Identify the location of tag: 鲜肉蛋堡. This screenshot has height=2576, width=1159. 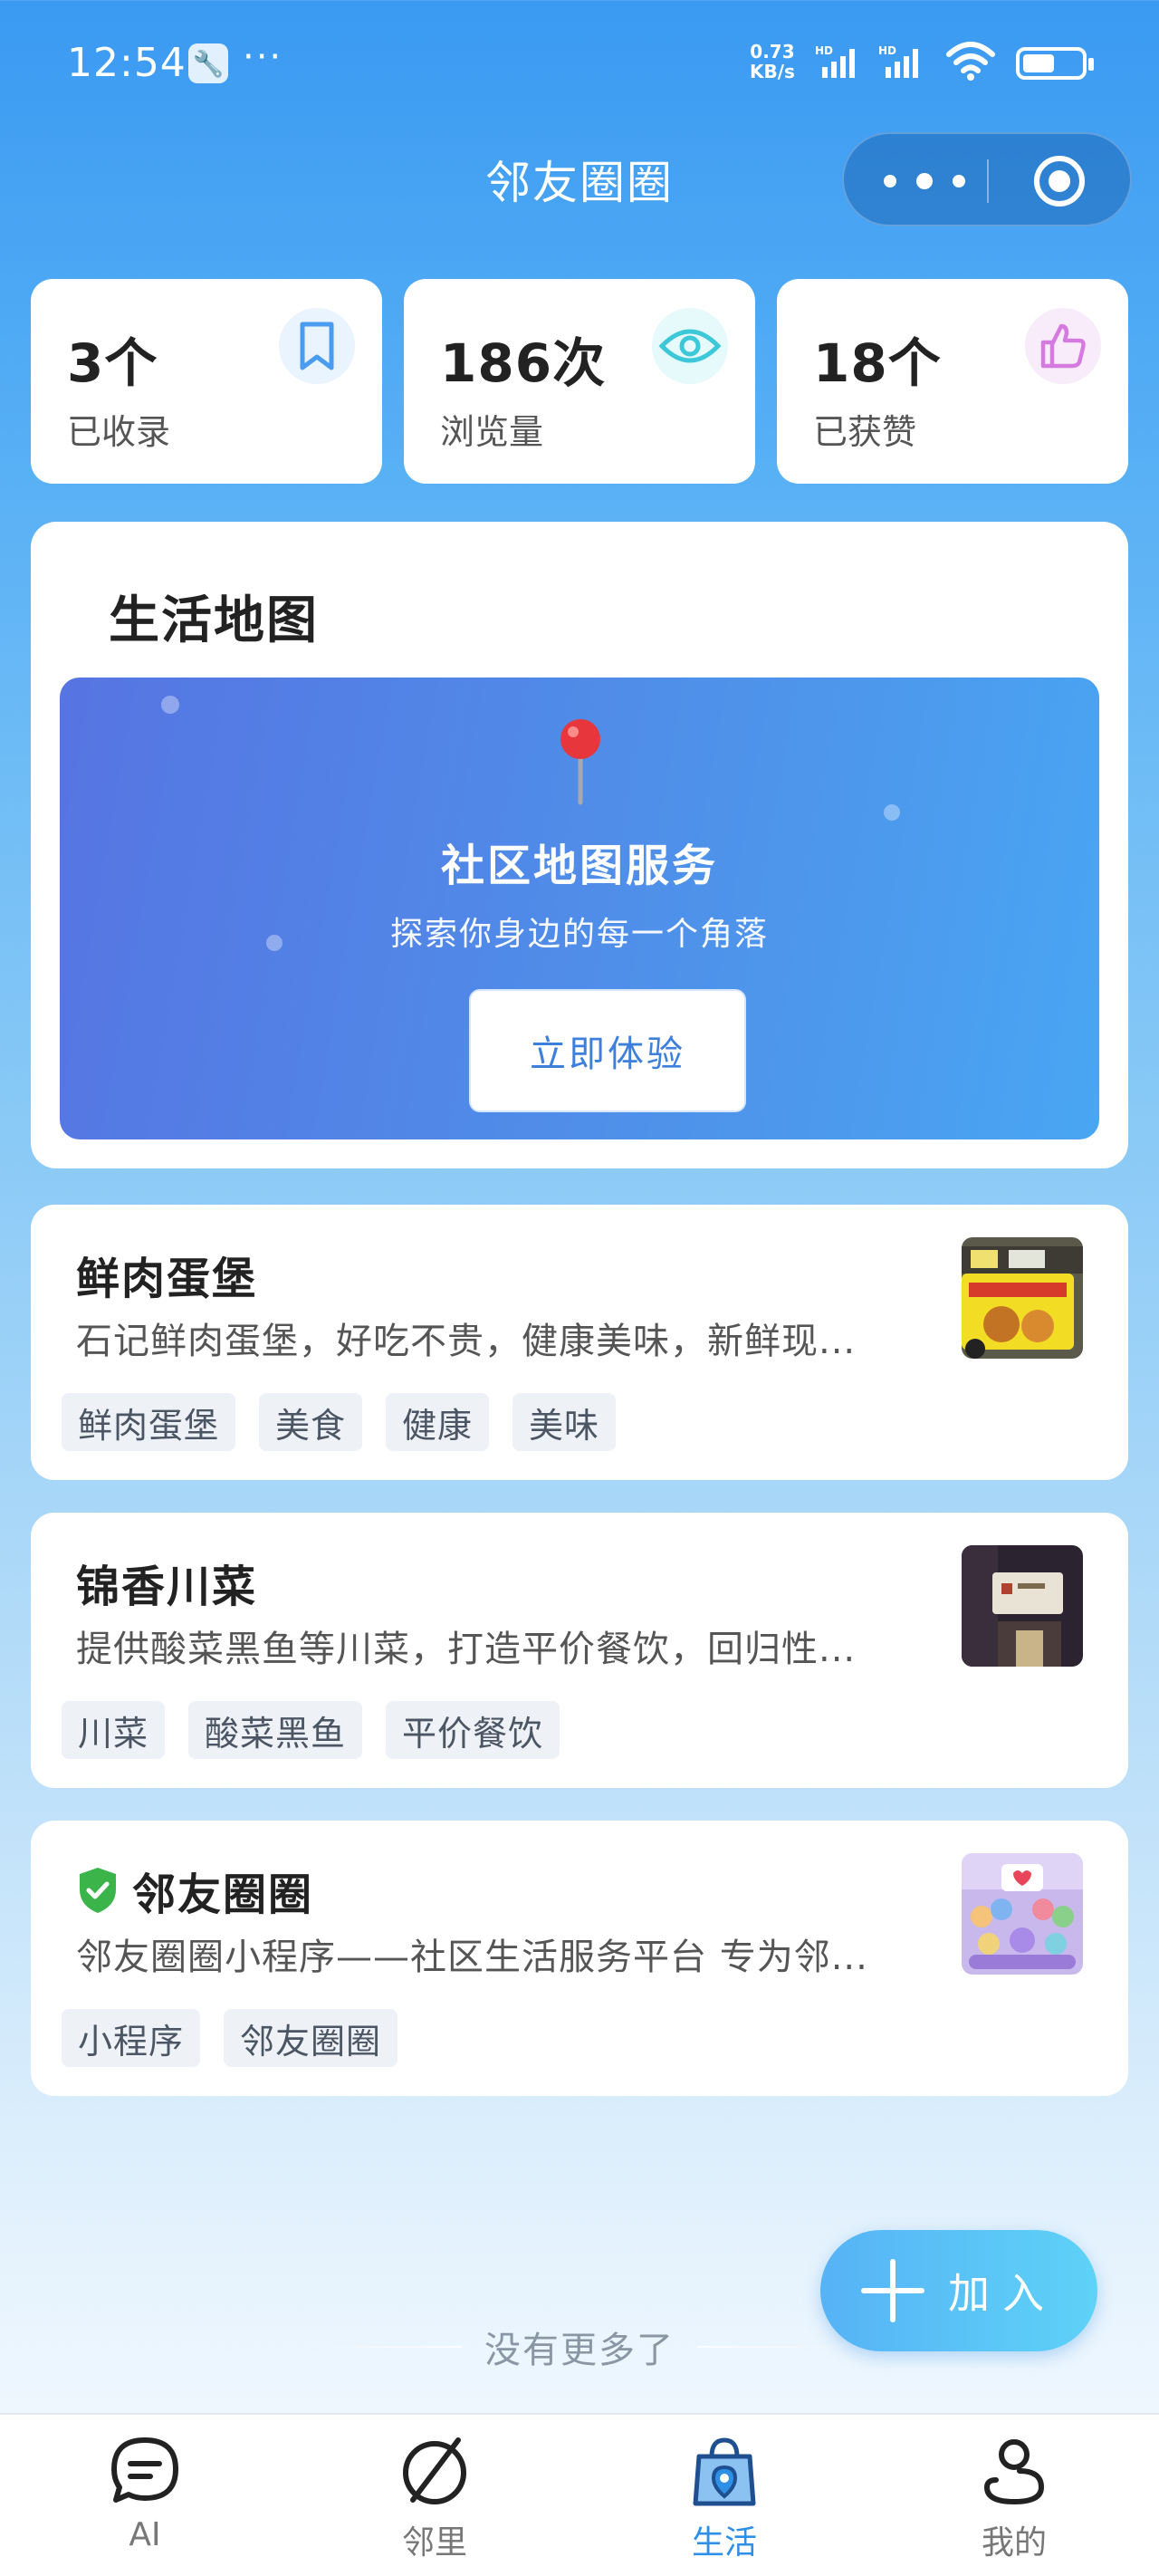
(149, 1422).